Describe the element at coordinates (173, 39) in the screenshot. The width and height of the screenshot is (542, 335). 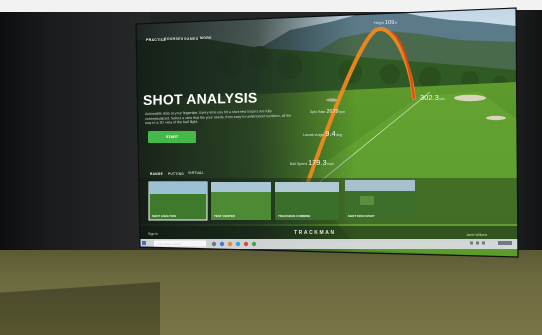
I see `tab-courses: COURSES` at that location.